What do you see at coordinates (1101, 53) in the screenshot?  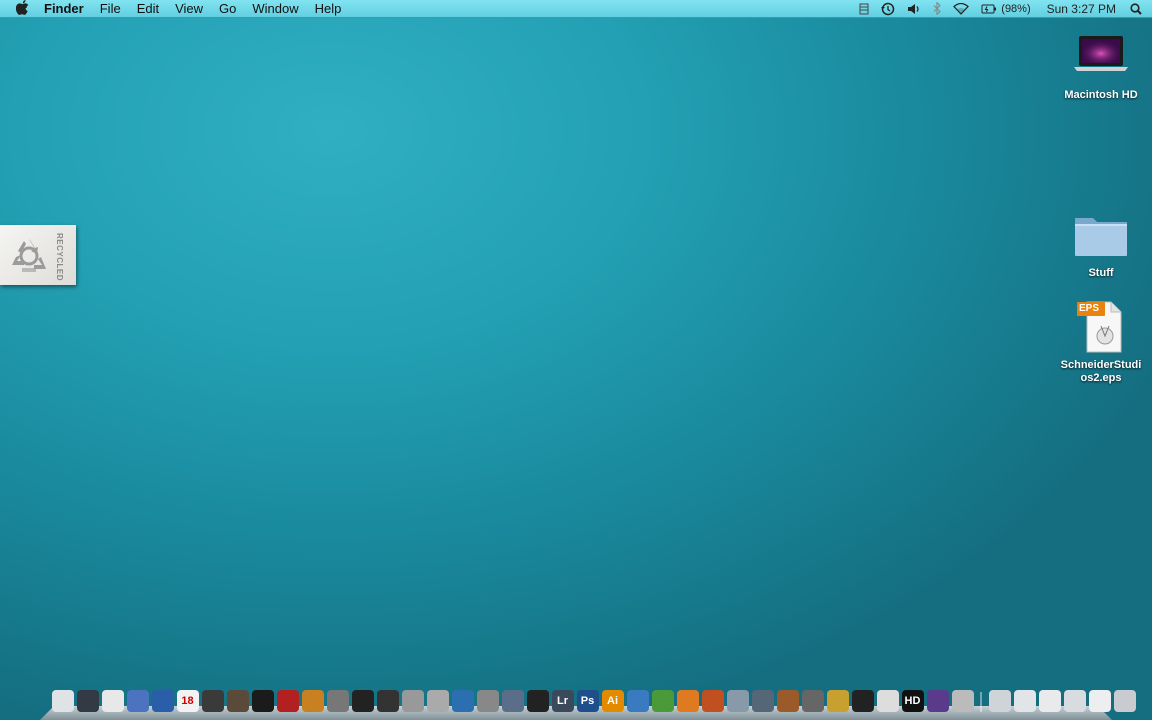 I see `hard-drive-icon` at bounding box center [1101, 53].